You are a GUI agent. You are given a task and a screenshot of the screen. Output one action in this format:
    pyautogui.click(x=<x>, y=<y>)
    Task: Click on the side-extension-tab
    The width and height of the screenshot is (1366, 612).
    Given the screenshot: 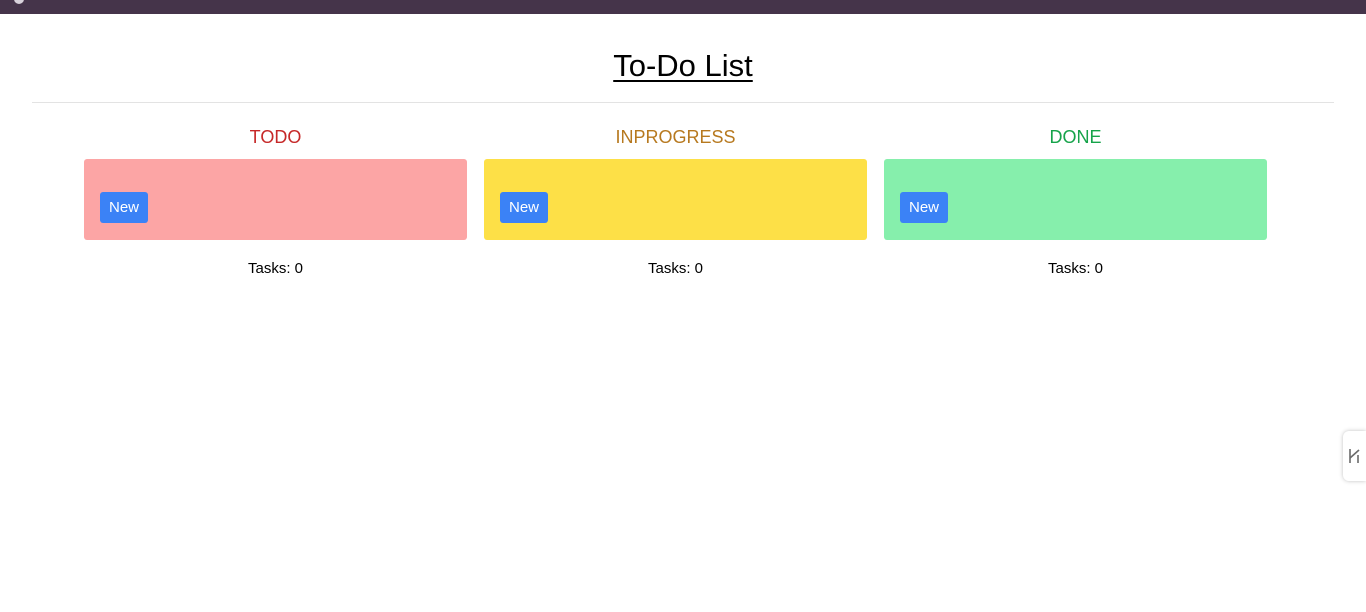 What is the action you would take?
    pyautogui.click(x=1354, y=456)
    